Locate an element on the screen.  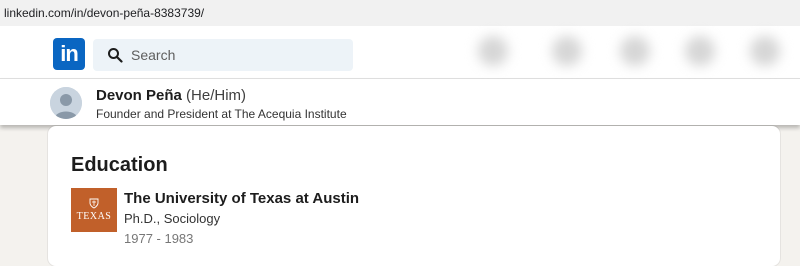
shield-icon is located at coordinates (94, 203).